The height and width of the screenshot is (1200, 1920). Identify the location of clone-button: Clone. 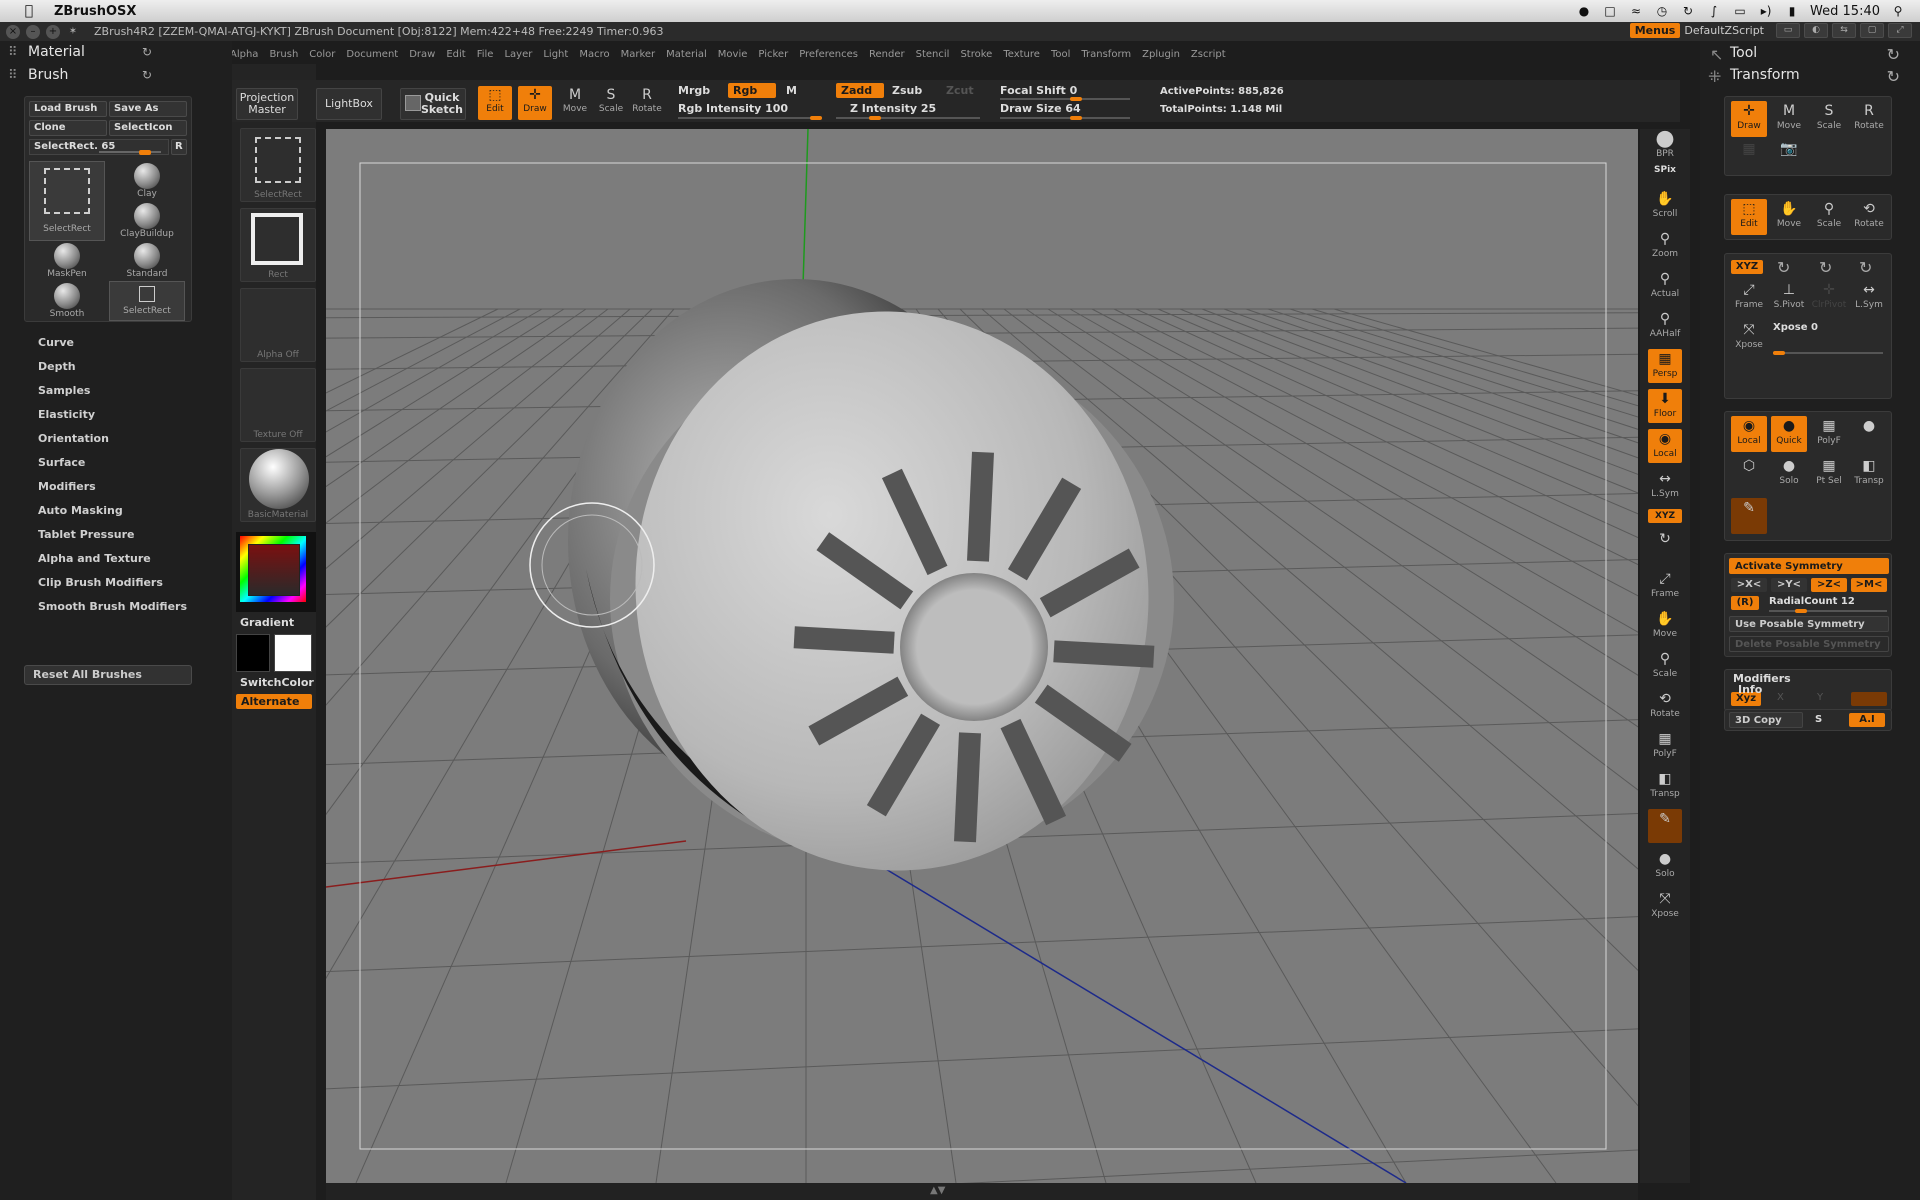
(68, 128).